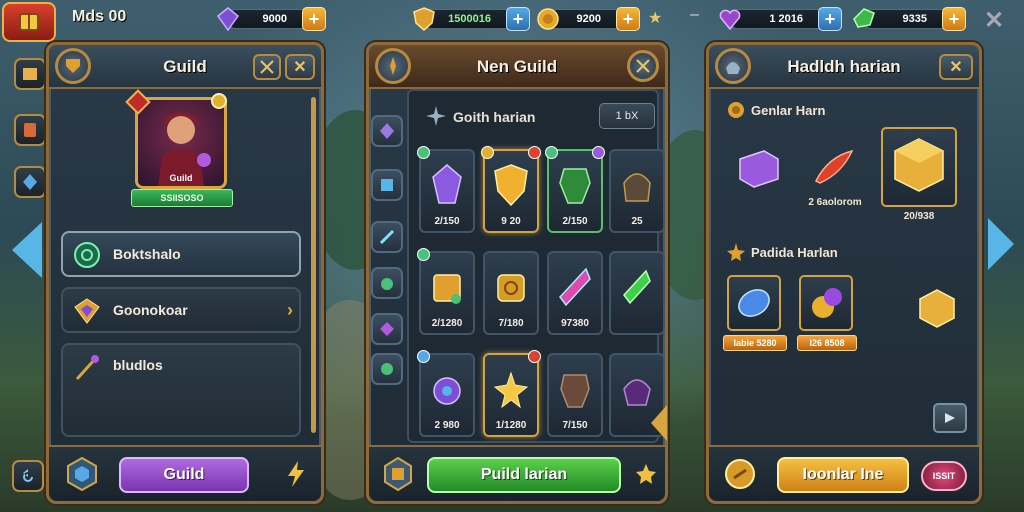 The width and height of the screenshot is (1024, 512). I want to click on scrollbar, so click(313, 265).